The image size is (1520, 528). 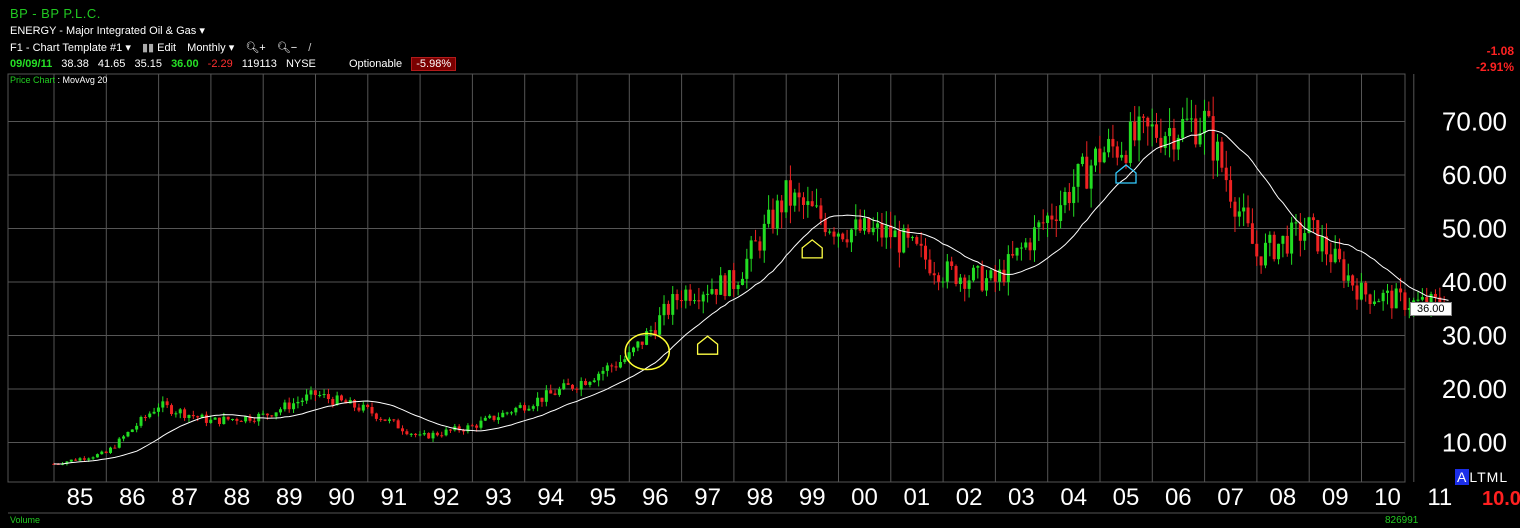 I want to click on x-tick-label: 98, so click(x=760, y=497).